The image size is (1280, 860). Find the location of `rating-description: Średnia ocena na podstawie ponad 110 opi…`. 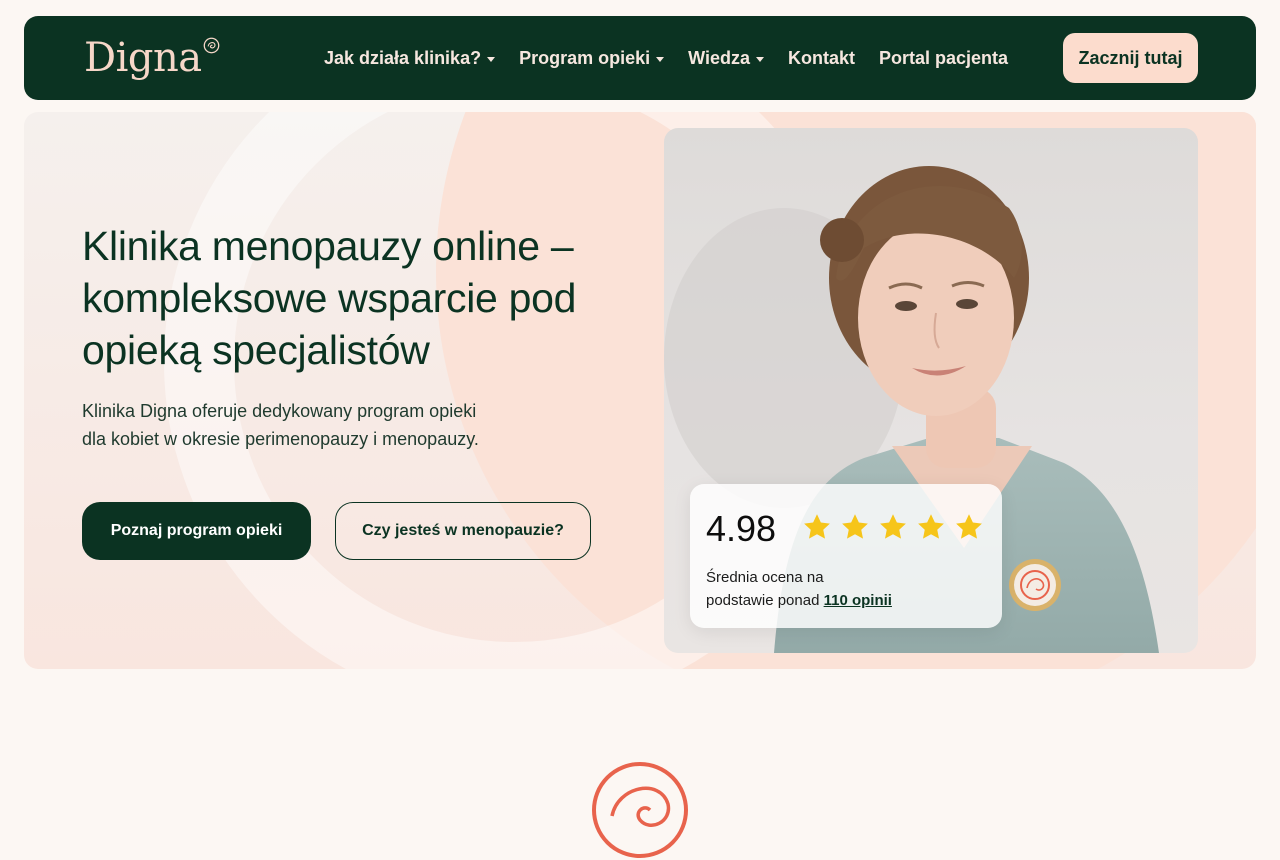

rating-description: Średnia ocena na podstawie ponad 110 opi… is located at coordinates (836, 589).